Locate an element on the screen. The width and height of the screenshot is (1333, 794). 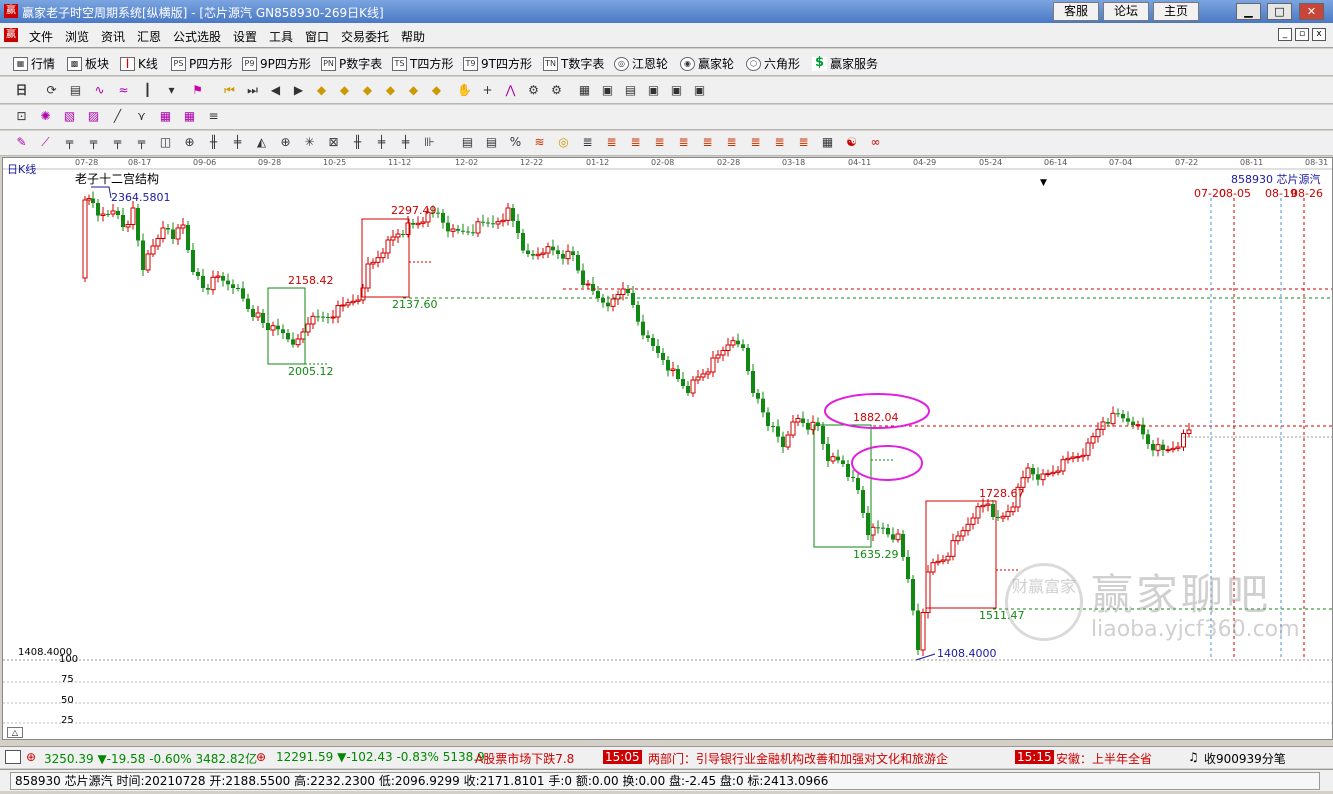
next-icon: ▶ is located at coordinates (298, 90).